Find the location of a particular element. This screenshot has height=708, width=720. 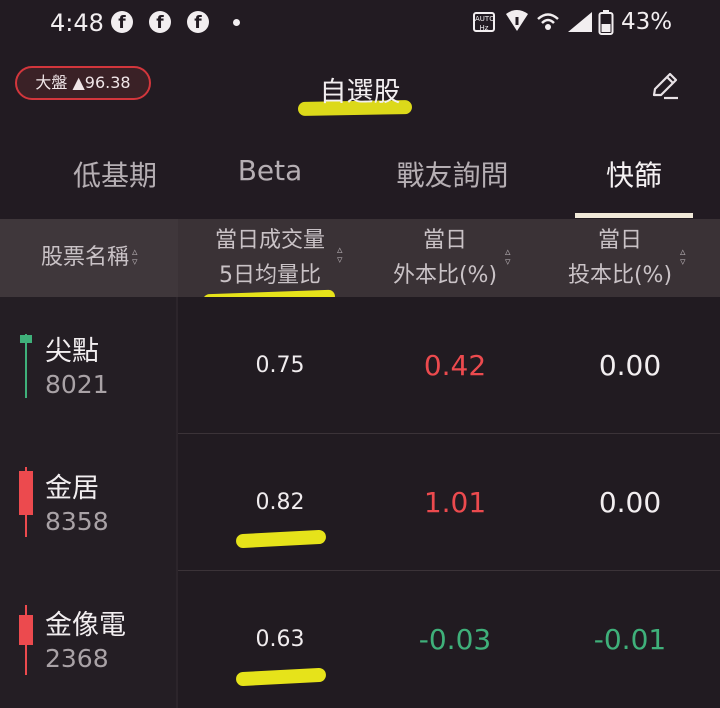

stock-cell: 尖點 8021 is located at coordinates (89, 365).